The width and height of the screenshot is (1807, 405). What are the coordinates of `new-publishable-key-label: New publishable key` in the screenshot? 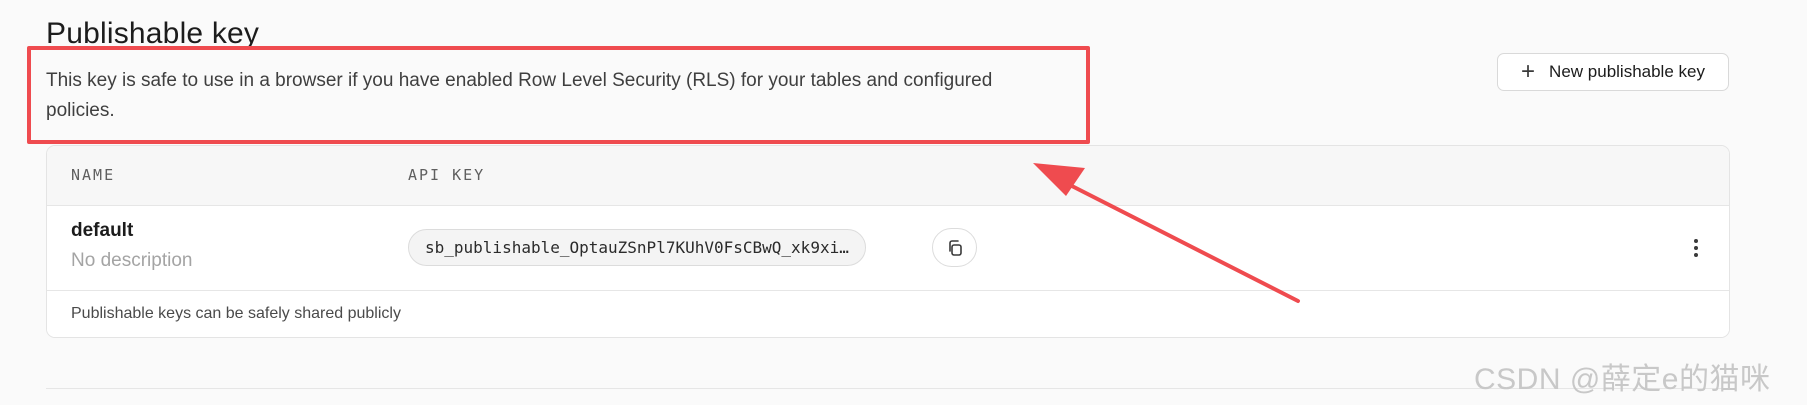 It's located at (1627, 71).